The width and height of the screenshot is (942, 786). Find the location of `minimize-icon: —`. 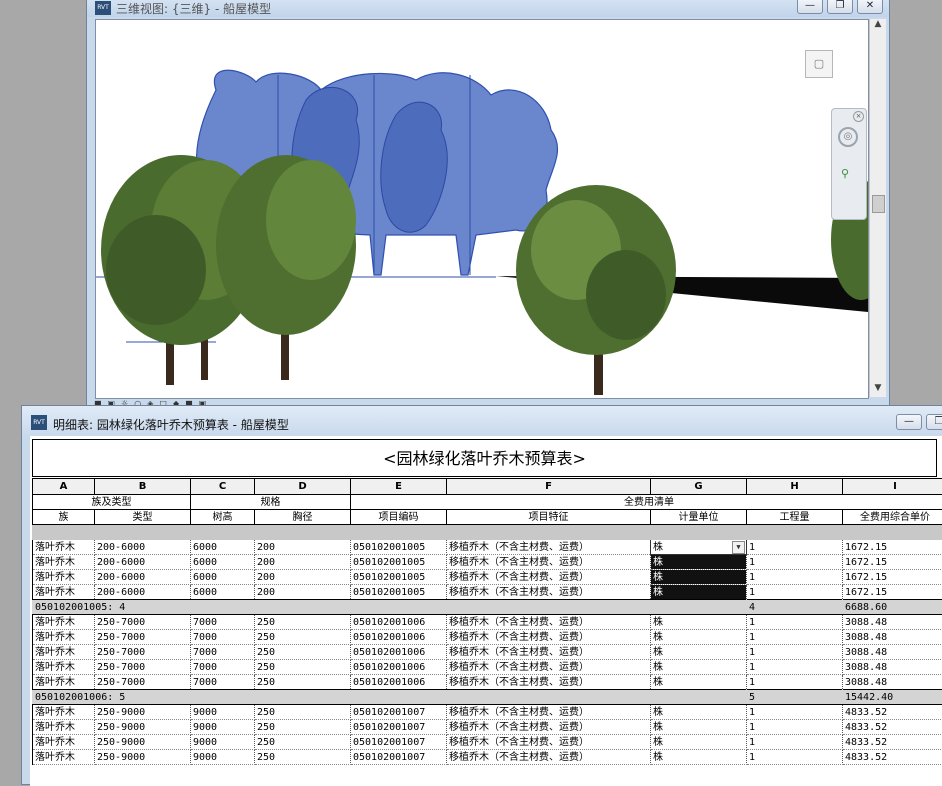

minimize-icon: — is located at coordinates (810, 7).